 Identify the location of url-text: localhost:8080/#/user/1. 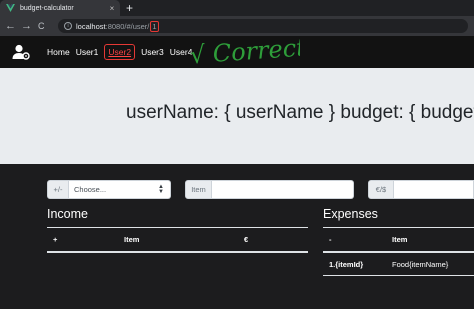
(117, 26).